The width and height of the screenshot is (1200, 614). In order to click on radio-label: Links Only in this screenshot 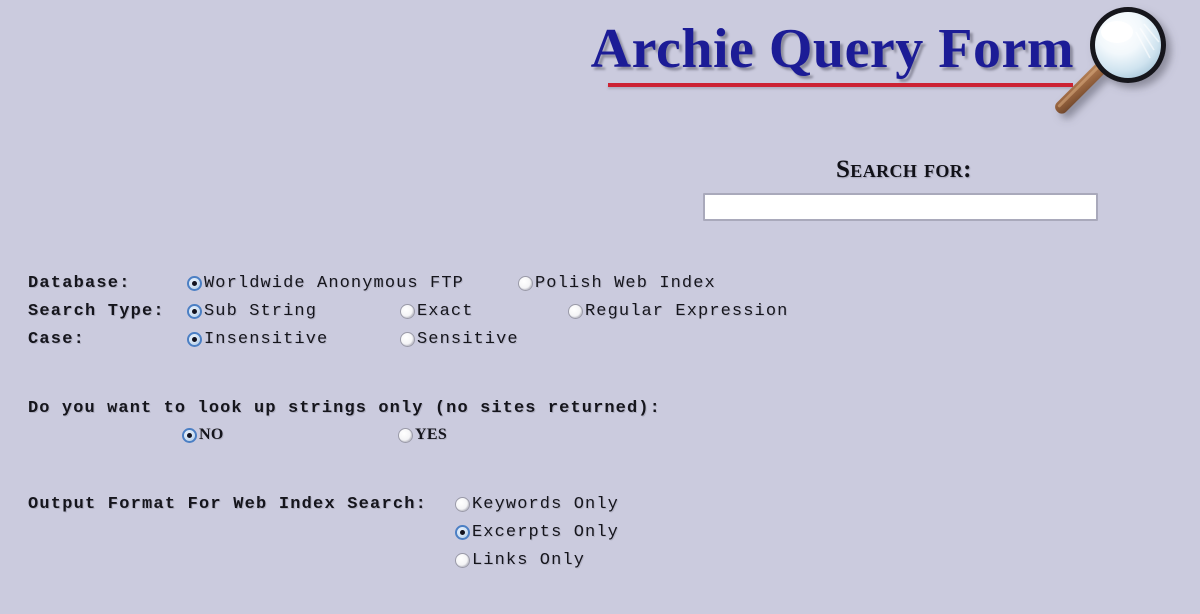, I will do `click(529, 560)`.